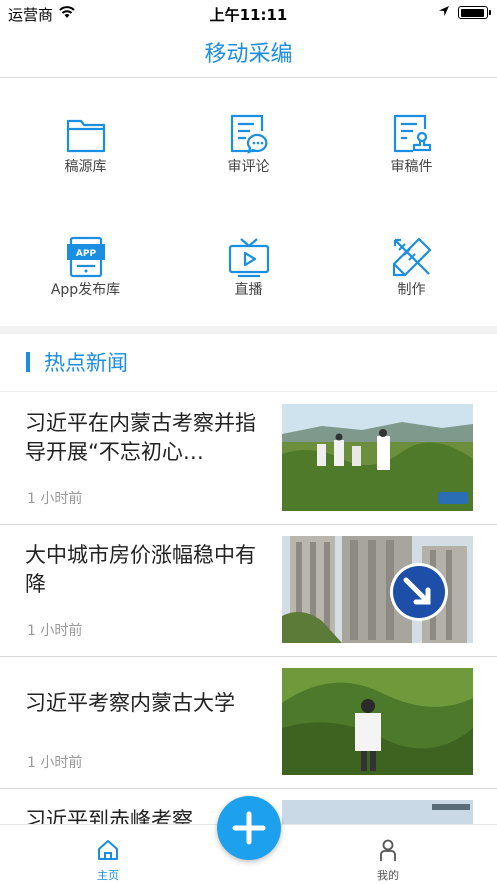  What do you see at coordinates (388, 875) in the screenshot?
I see `tab-label: 我的` at bounding box center [388, 875].